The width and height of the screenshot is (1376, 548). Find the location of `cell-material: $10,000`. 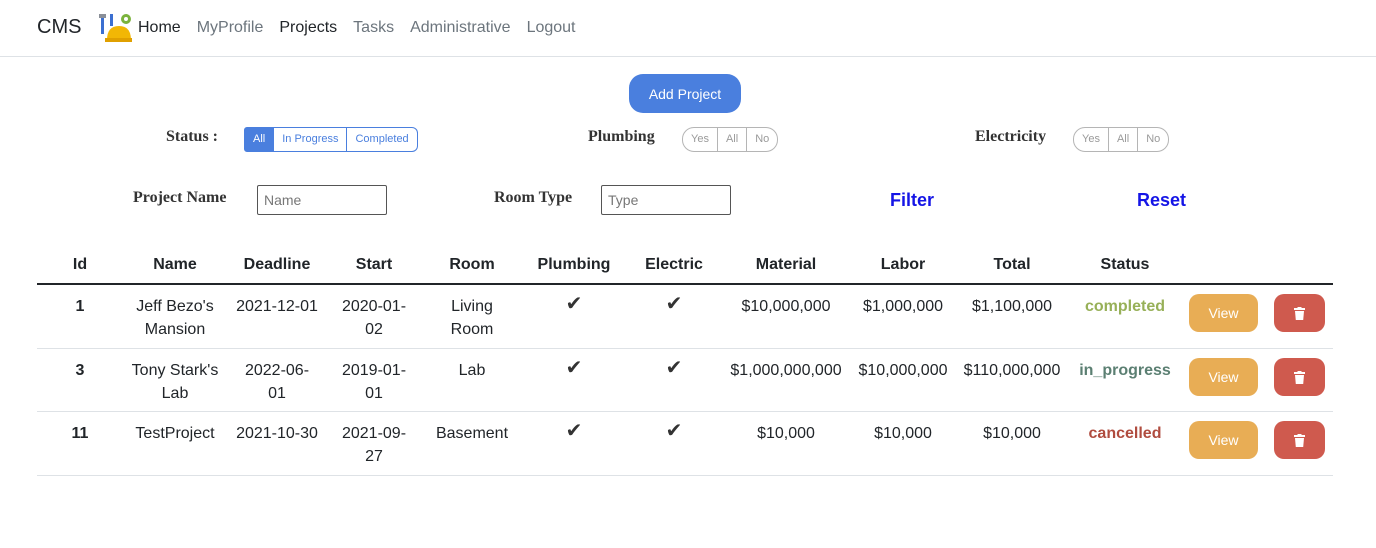

cell-material: $10,000 is located at coordinates (786, 433).